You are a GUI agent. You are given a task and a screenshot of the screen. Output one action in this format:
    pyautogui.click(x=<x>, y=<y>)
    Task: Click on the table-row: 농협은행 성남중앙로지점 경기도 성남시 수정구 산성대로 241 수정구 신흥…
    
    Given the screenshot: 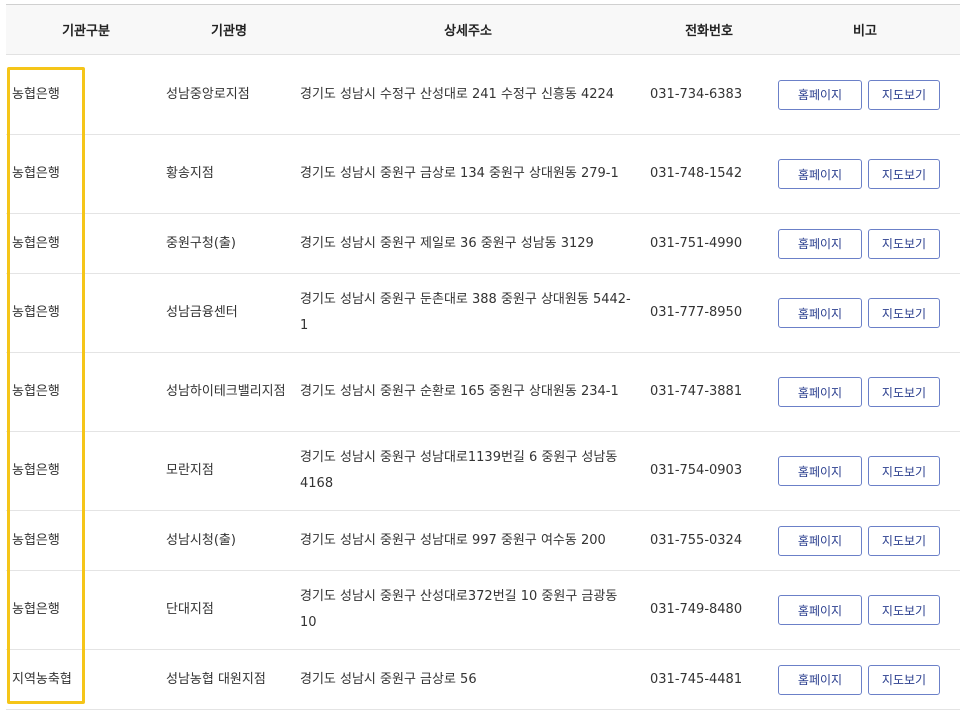 What is the action you would take?
    pyautogui.click(x=483, y=95)
    